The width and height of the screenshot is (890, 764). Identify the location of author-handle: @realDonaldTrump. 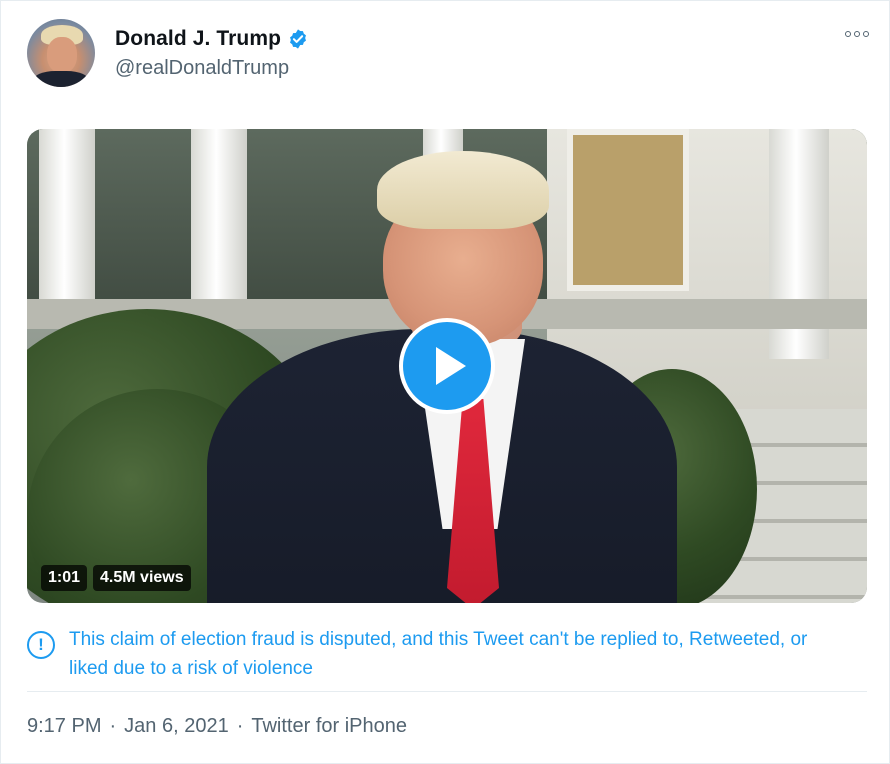
(212, 68).